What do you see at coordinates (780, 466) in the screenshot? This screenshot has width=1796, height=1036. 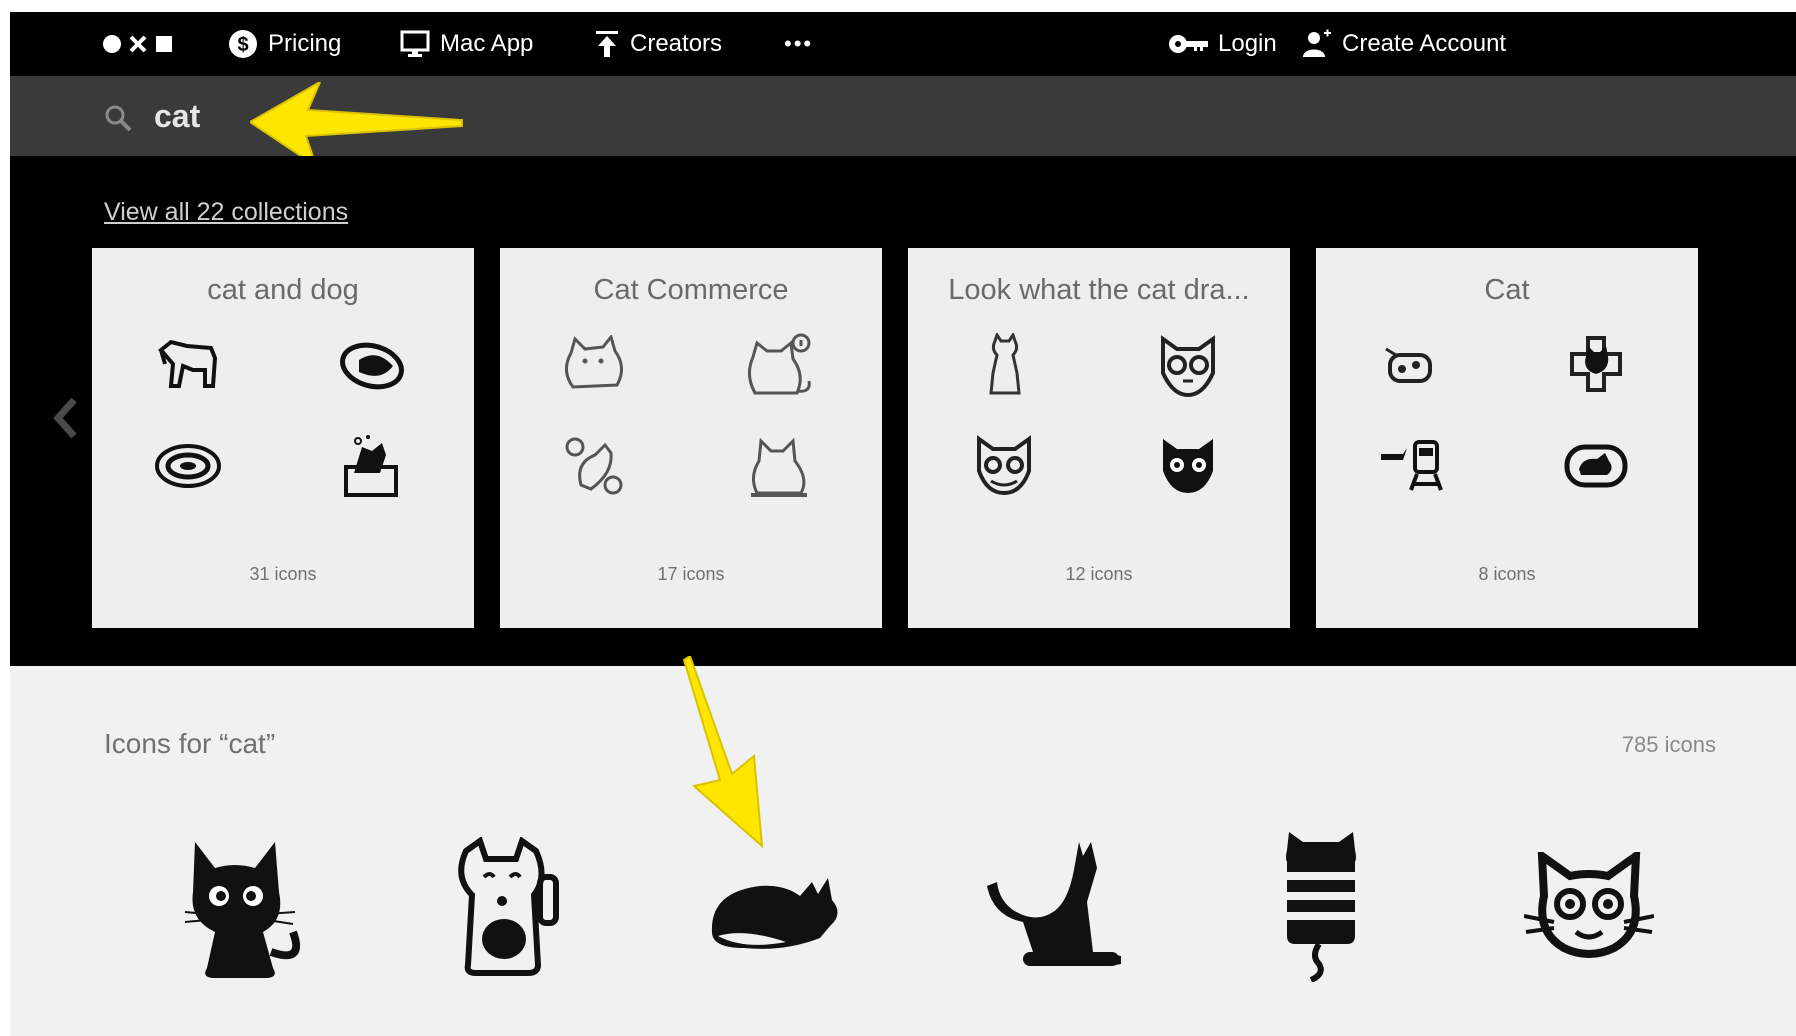 I see `sitting-cat-icon` at bounding box center [780, 466].